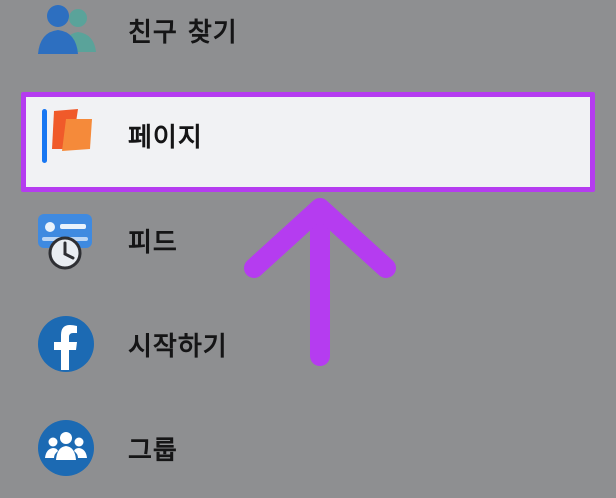  Describe the element at coordinates (308, 37) in the screenshot. I see `menu-item-friends: 친구 찾기` at that location.